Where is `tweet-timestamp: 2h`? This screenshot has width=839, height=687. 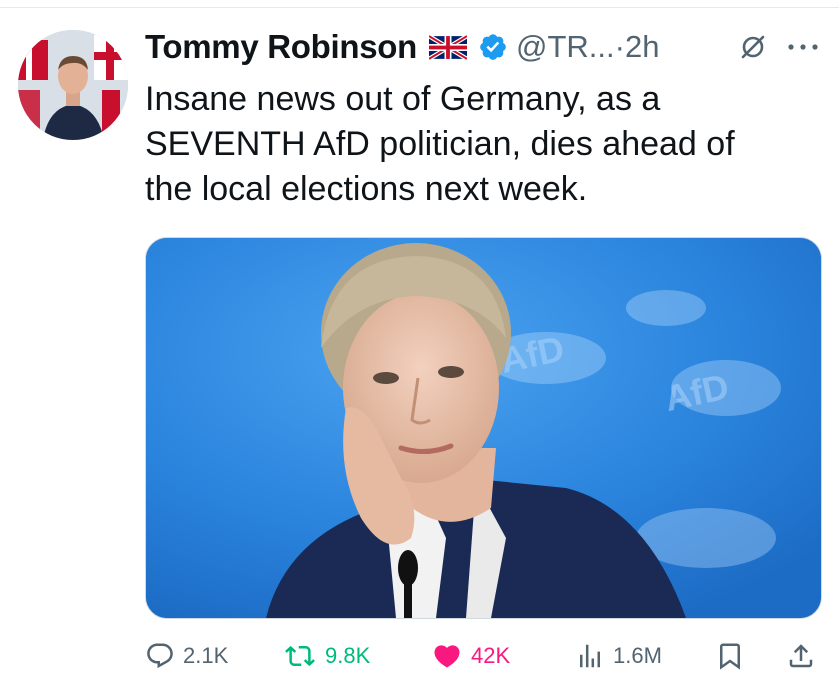
tweet-timestamp: 2h is located at coordinates (642, 47).